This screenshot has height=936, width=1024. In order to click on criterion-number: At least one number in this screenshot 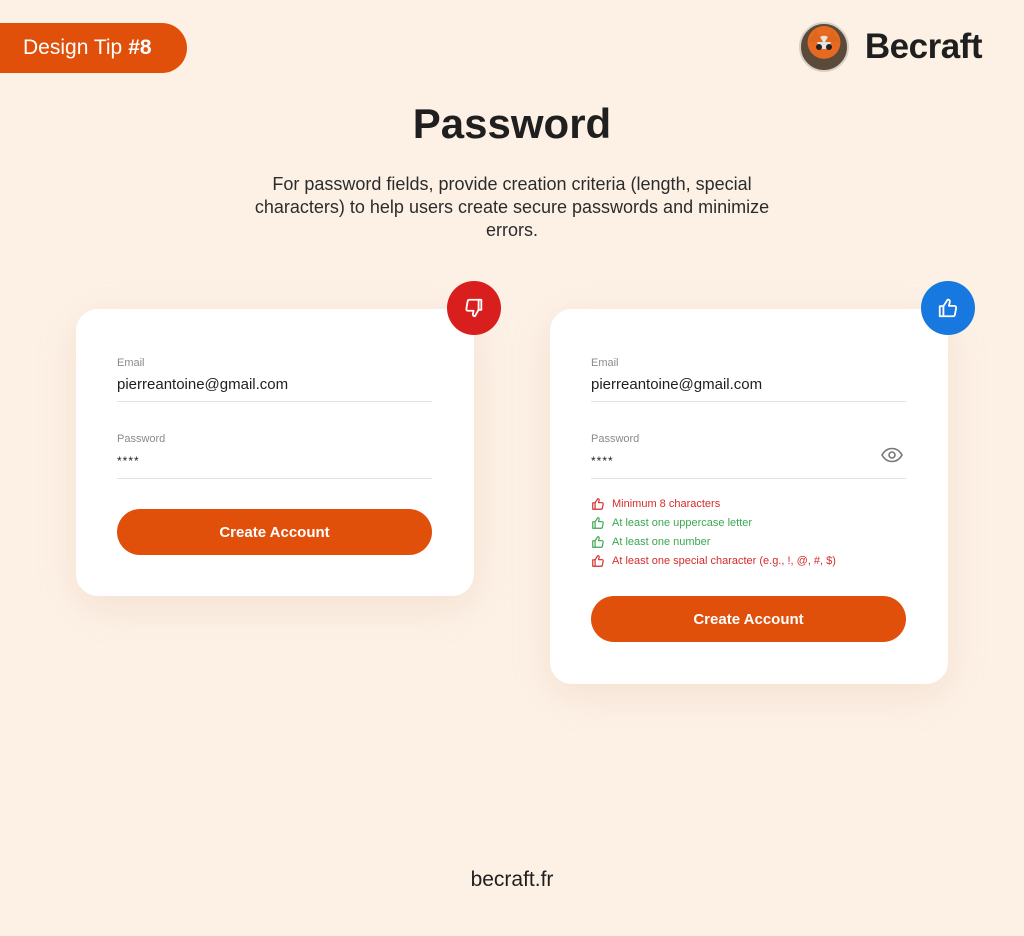, I will do `click(713, 541)`.